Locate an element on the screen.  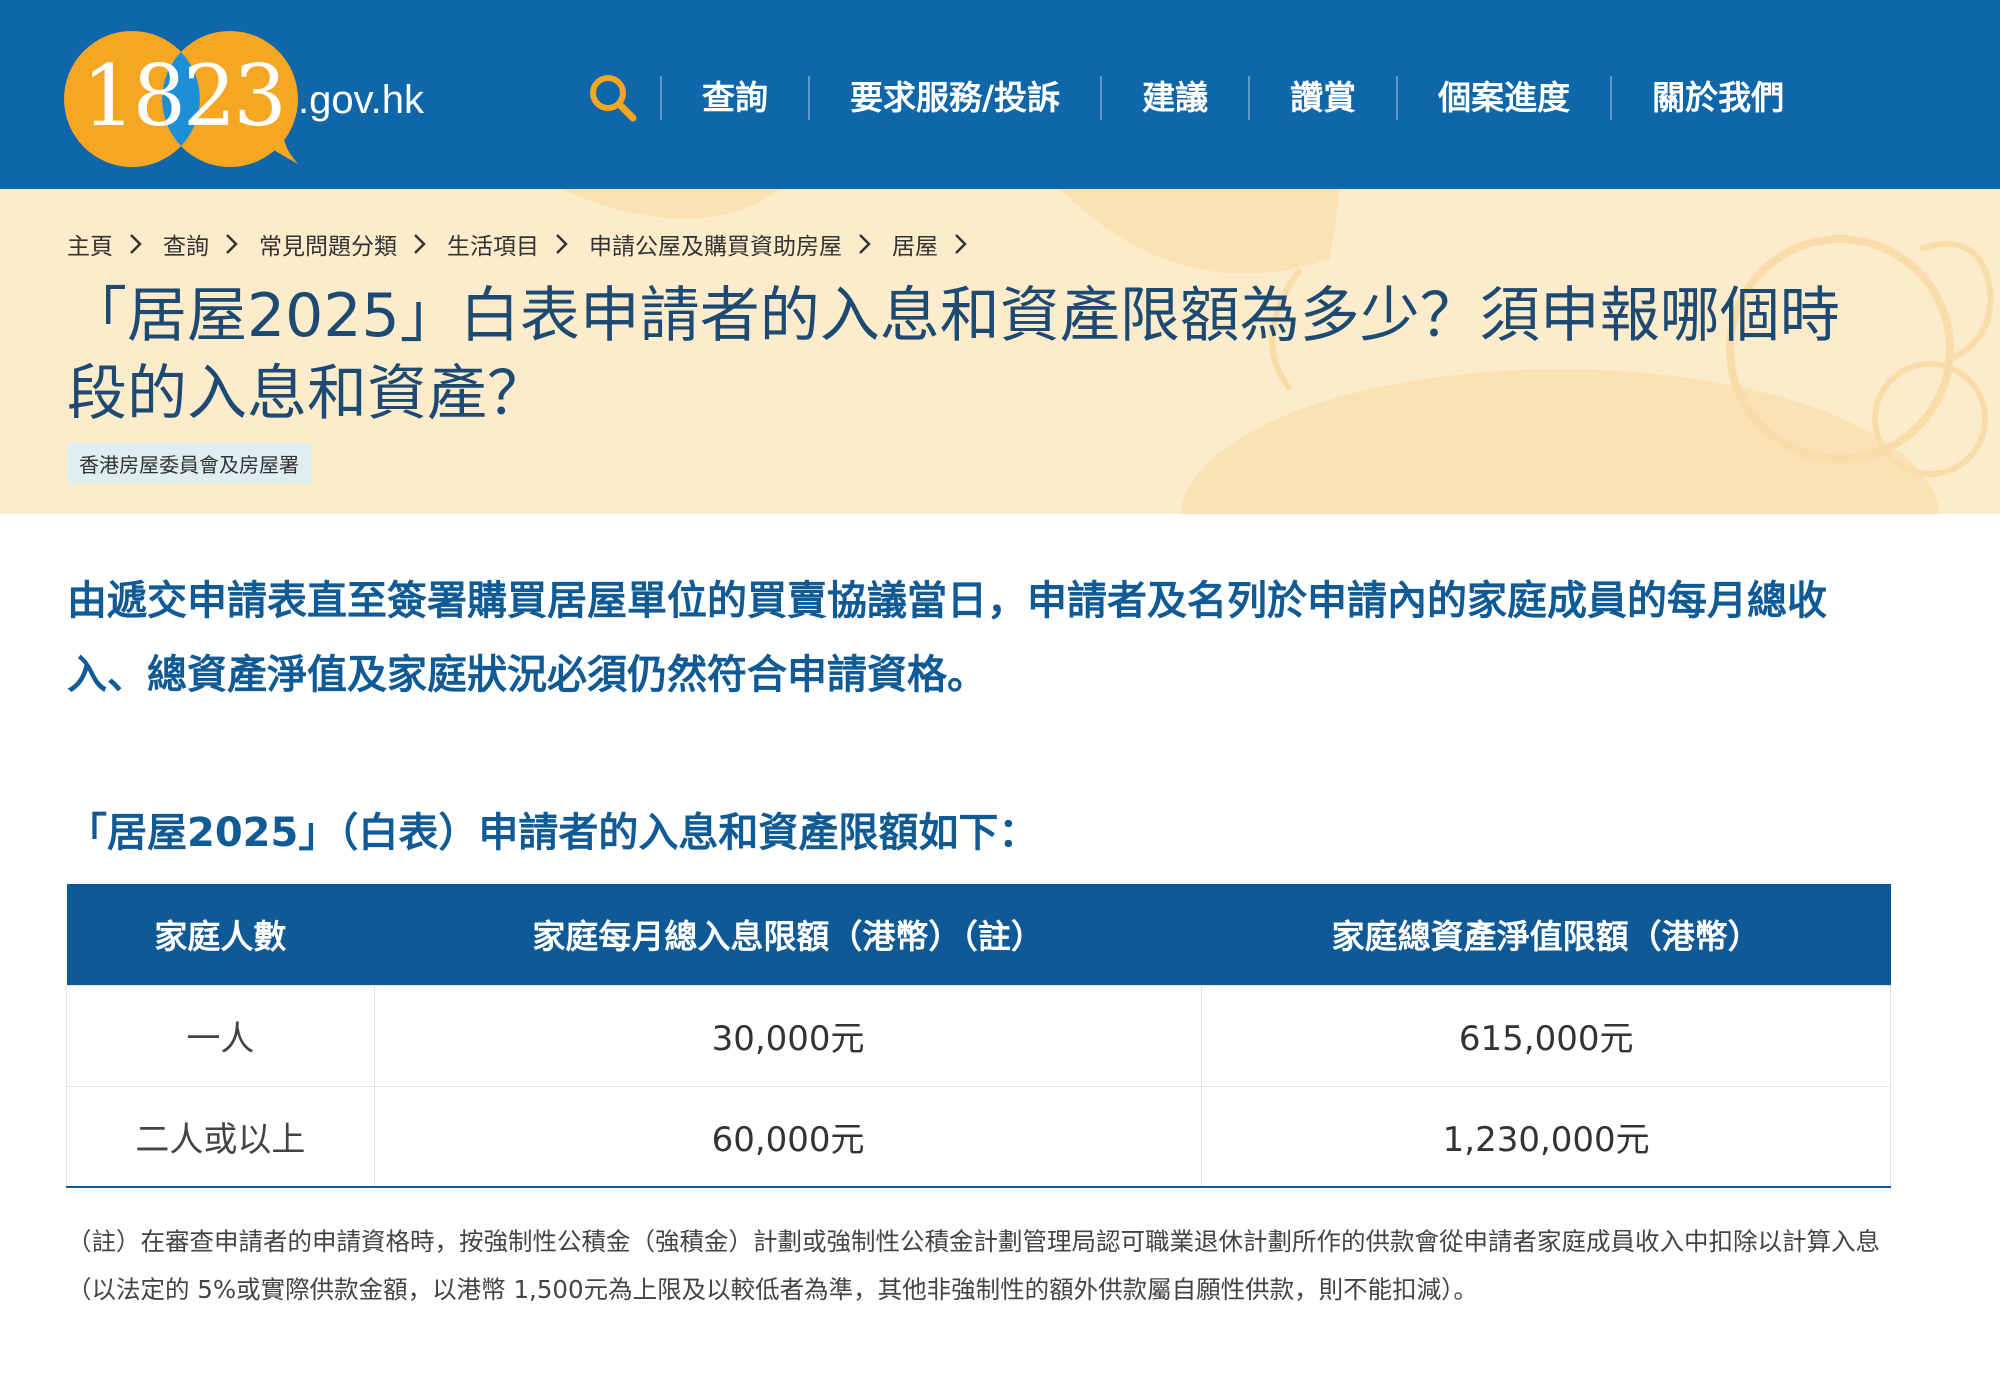
nav-item-case-progress: 個案進度 is located at coordinates (1504, 98).